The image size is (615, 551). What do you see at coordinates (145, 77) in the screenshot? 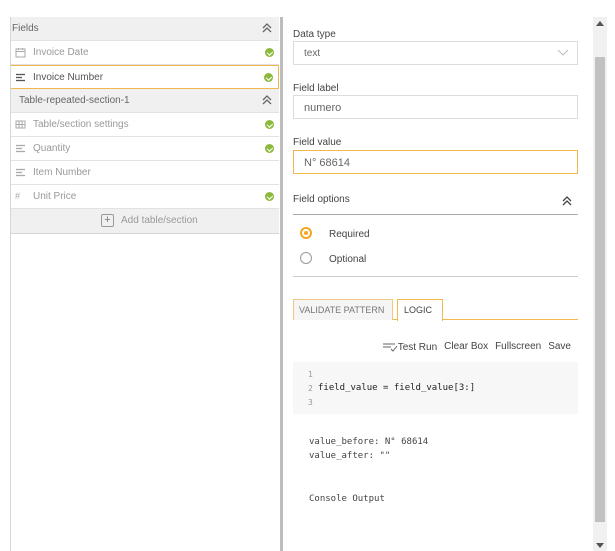
I see `field-item-invoice-number: Invoice Number` at bounding box center [145, 77].